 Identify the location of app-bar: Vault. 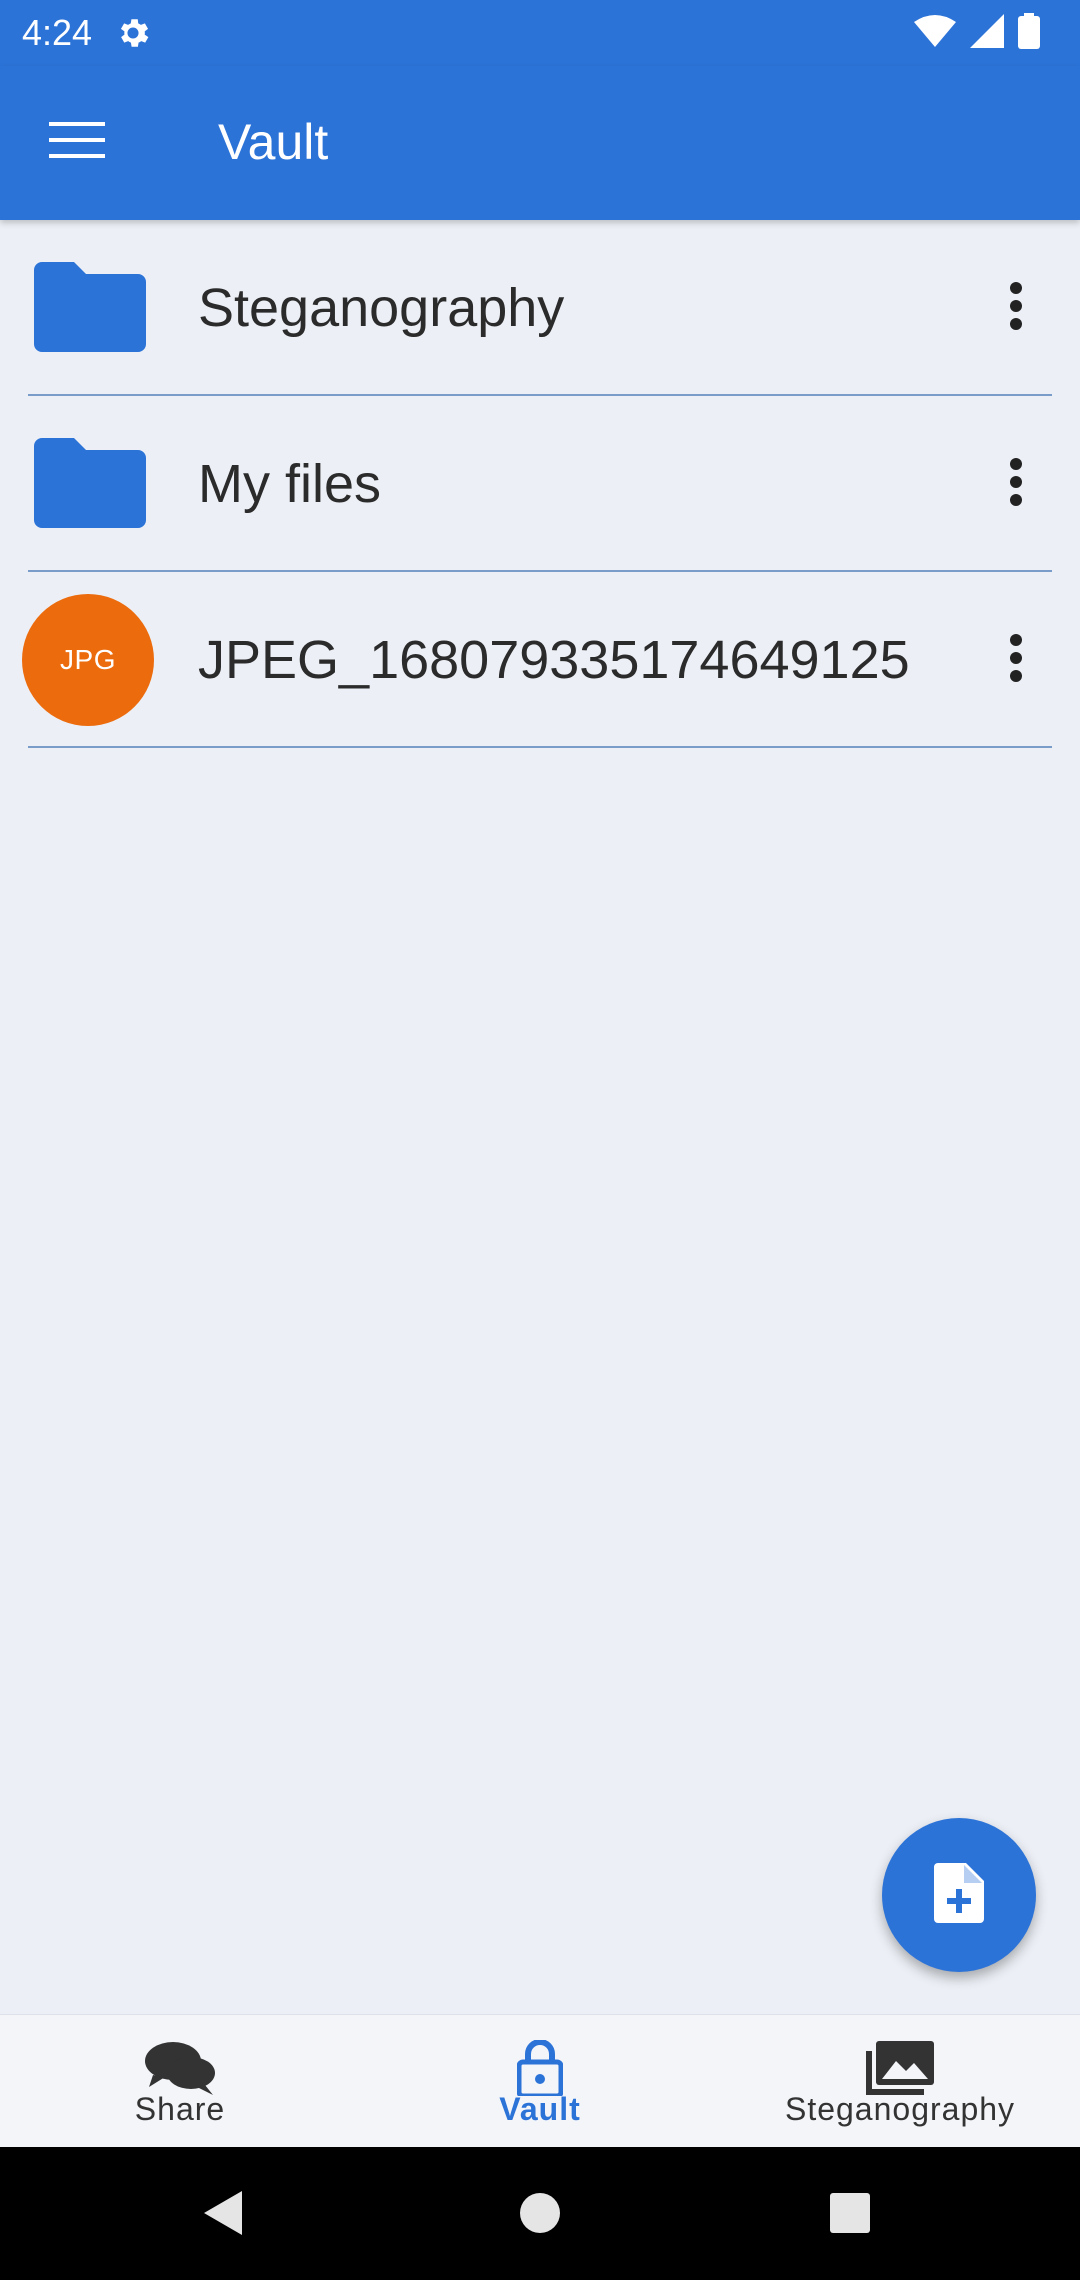
(540, 143).